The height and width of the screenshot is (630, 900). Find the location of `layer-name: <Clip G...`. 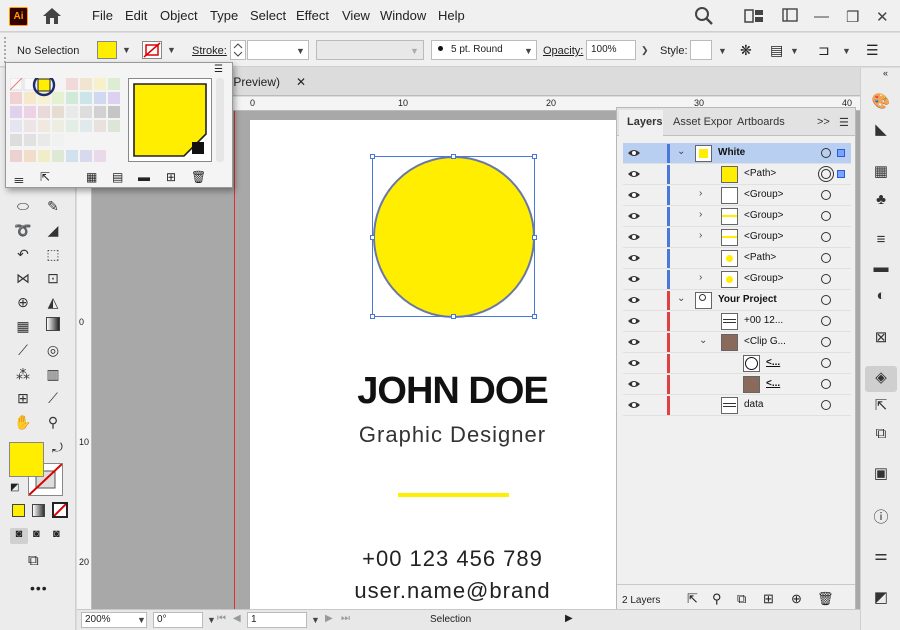

layer-name: <Clip G... is located at coordinates (765, 341).